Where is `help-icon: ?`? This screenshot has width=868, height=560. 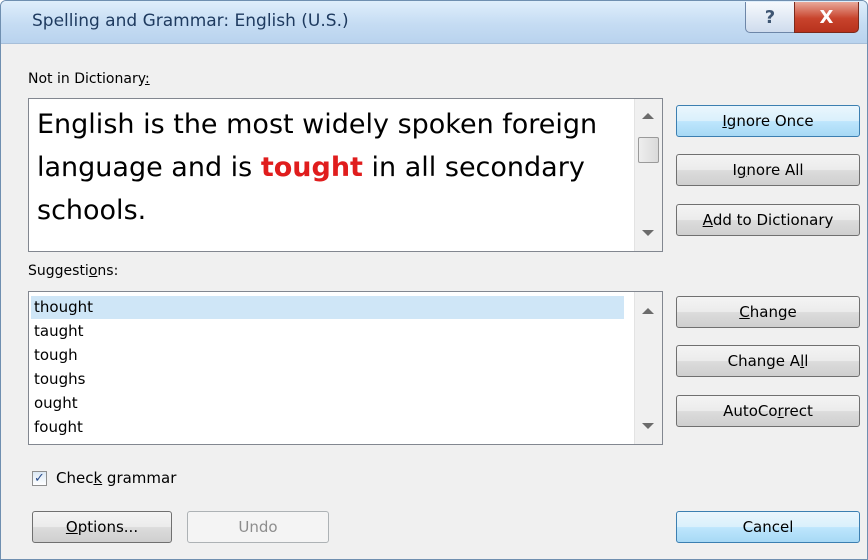 help-icon: ? is located at coordinates (770, 17).